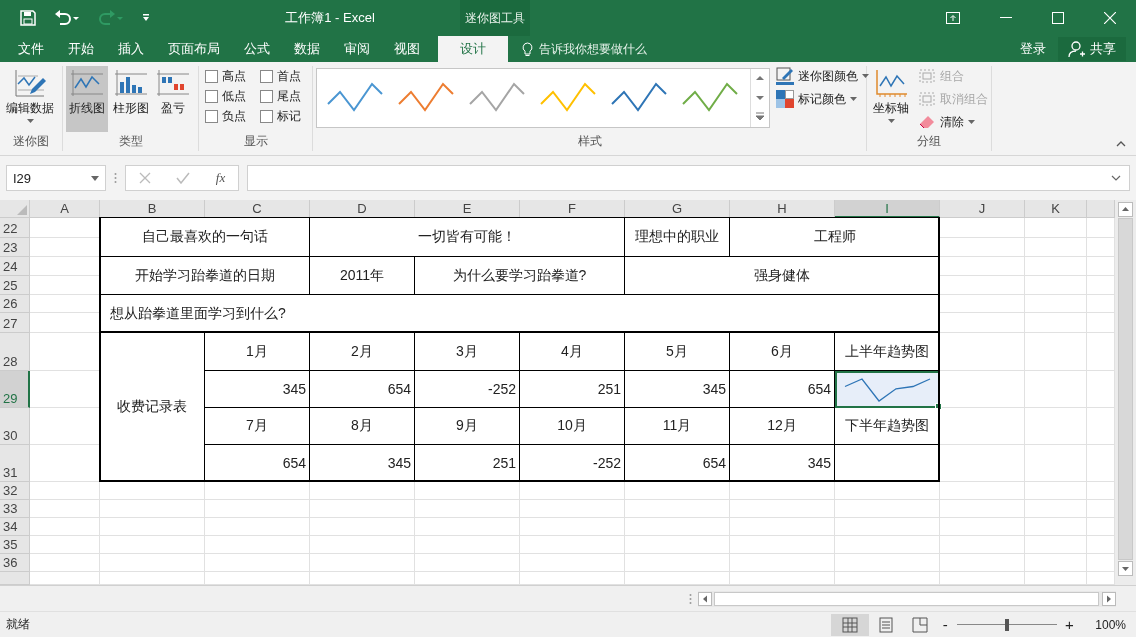 The height and width of the screenshot is (640, 1136). Describe the element at coordinates (131, 49) in the screenshot. I see `ribbon-tab: 插入` at that location.